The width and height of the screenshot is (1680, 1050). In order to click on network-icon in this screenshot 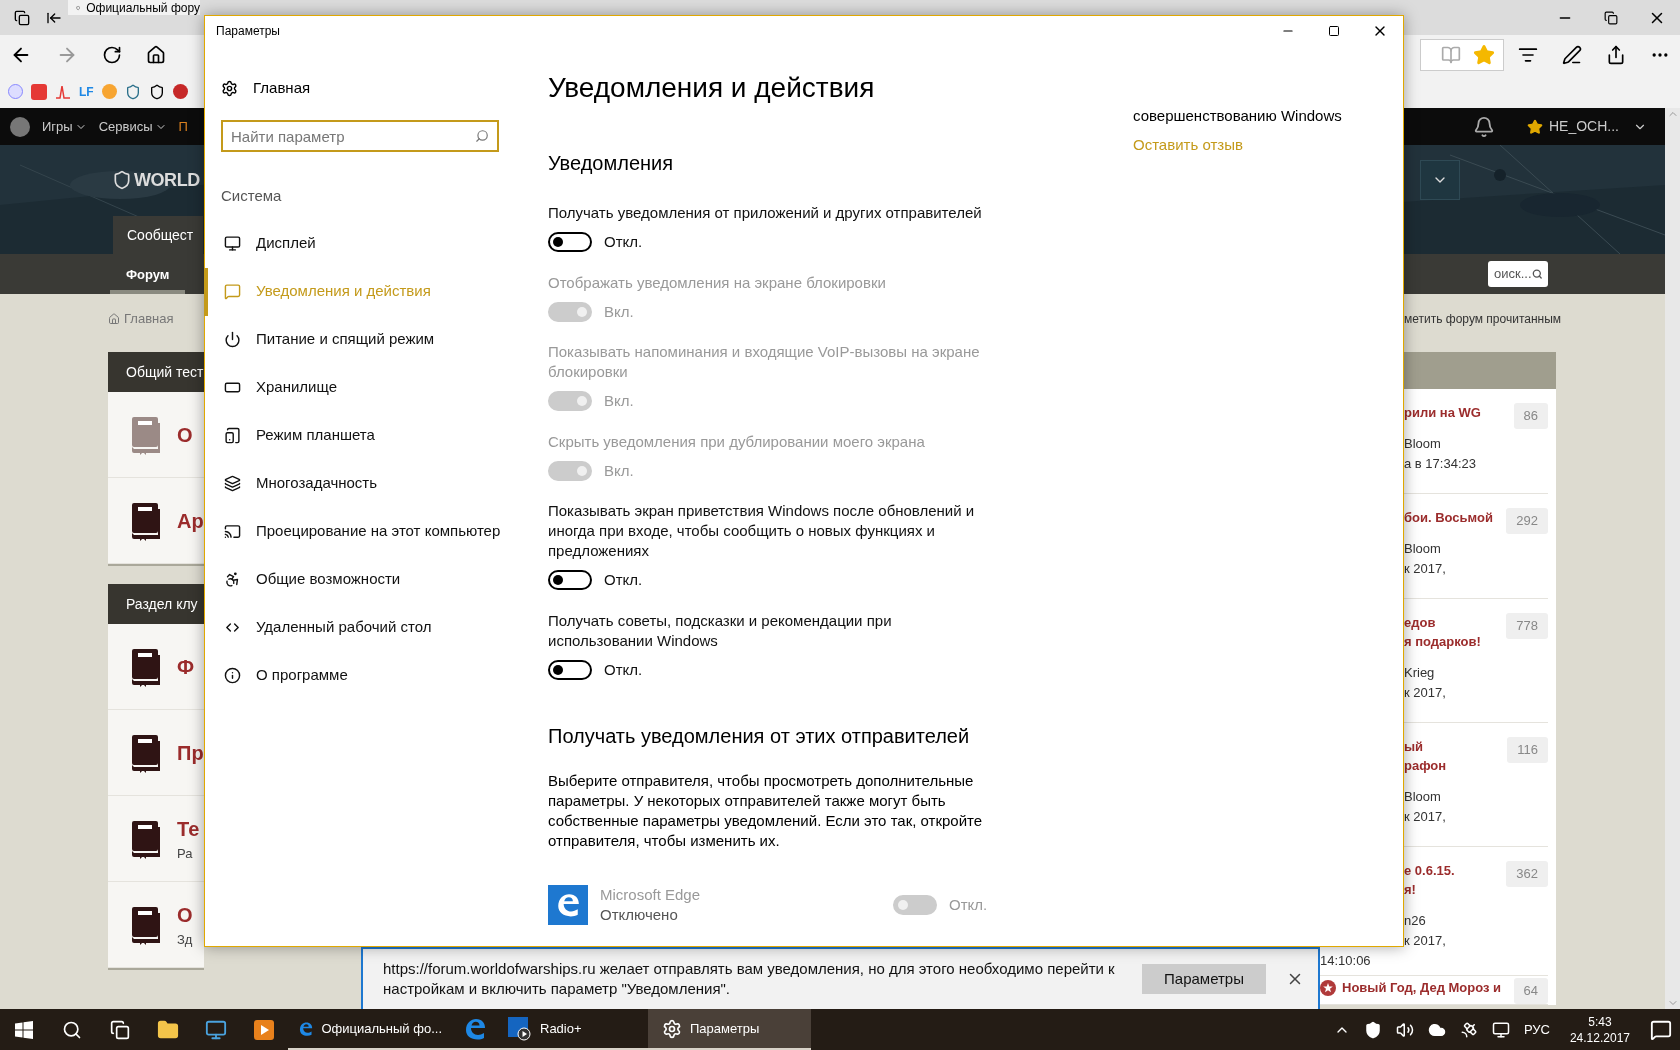, I will do `click(1500, 1029)`.